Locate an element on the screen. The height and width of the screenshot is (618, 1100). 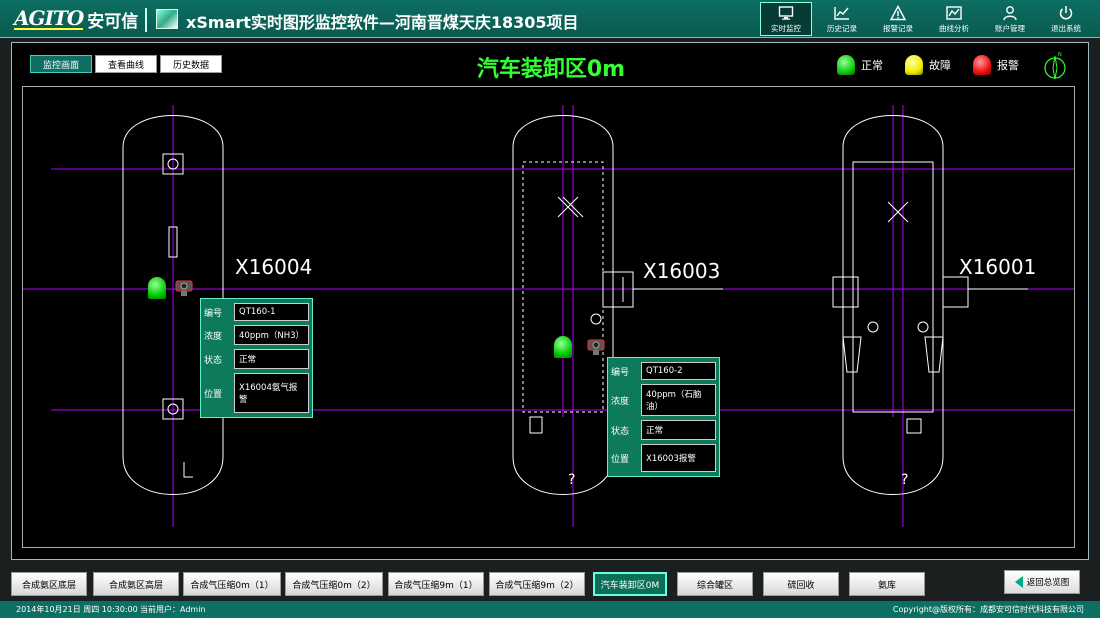
nav-alarm-records: 报警记录 is located at coordinates (898, 19).